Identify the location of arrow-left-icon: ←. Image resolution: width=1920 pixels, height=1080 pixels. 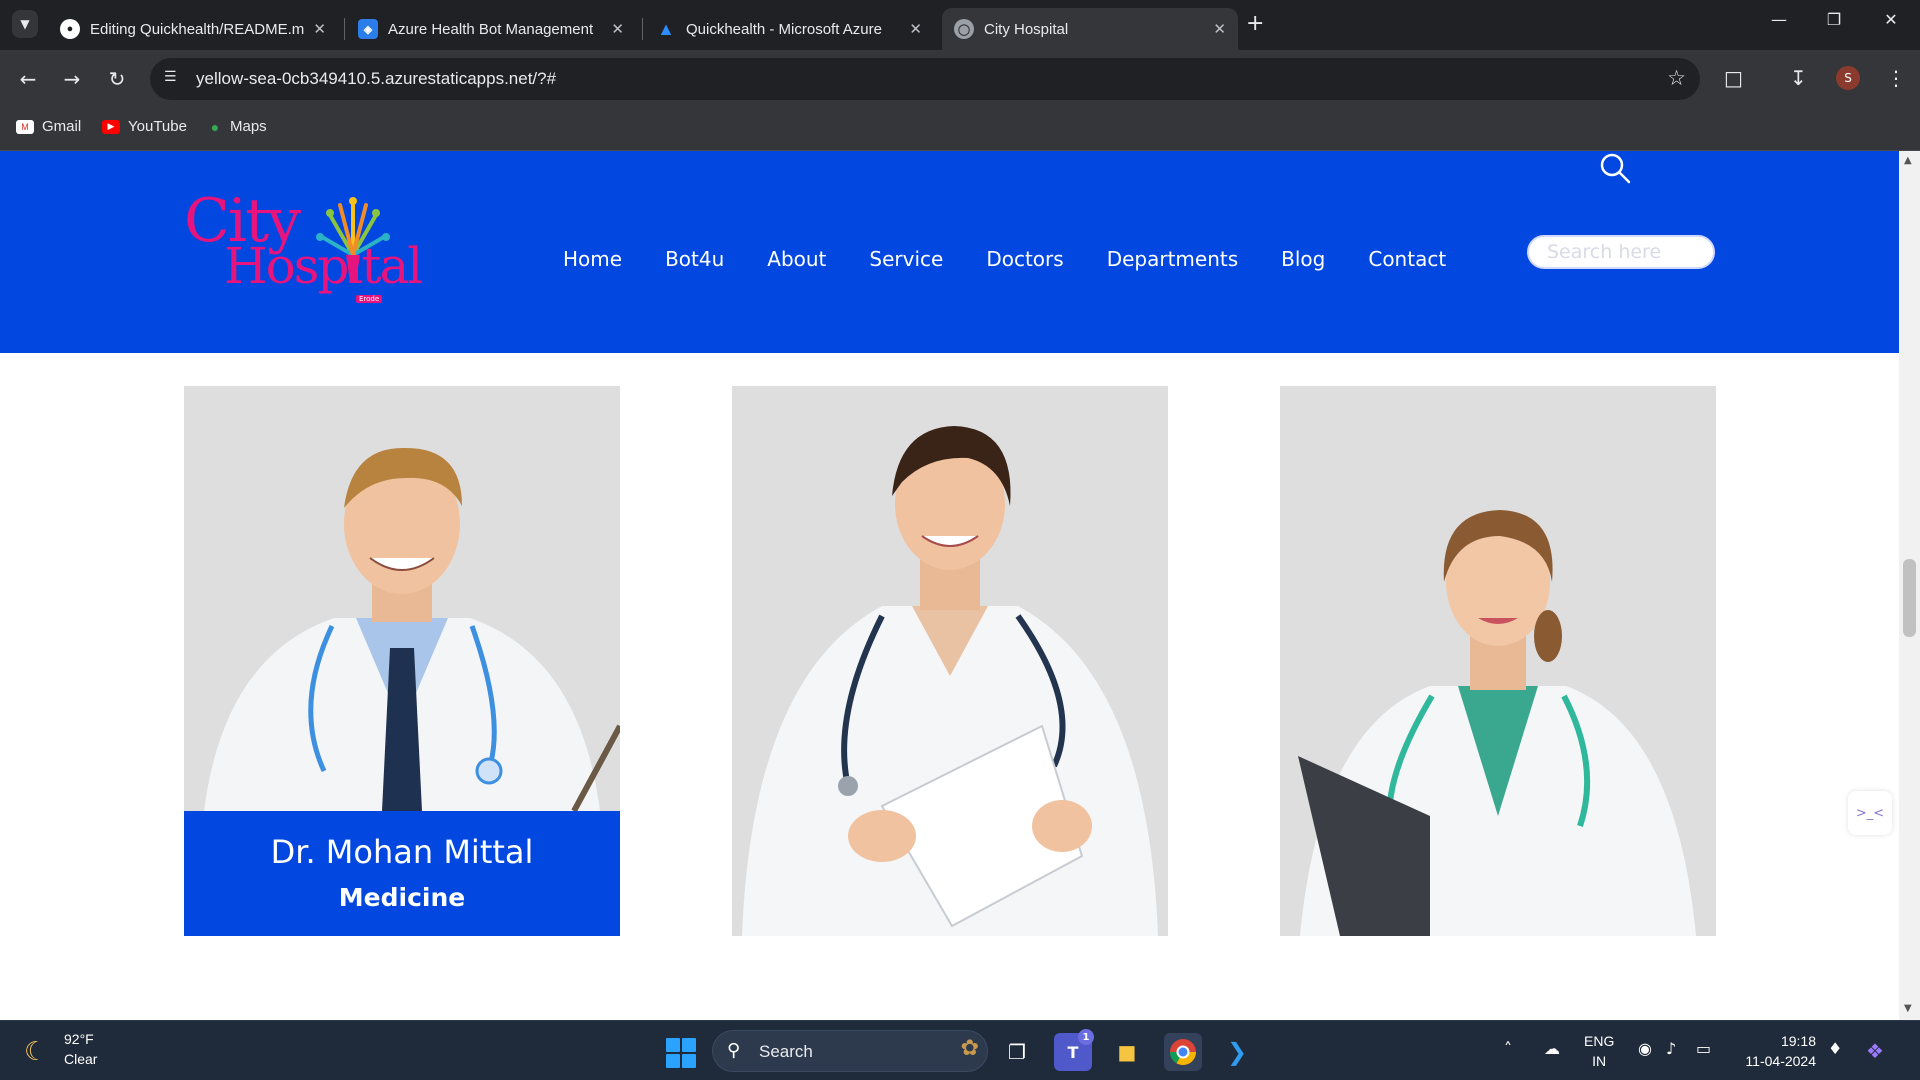
(28, 79).